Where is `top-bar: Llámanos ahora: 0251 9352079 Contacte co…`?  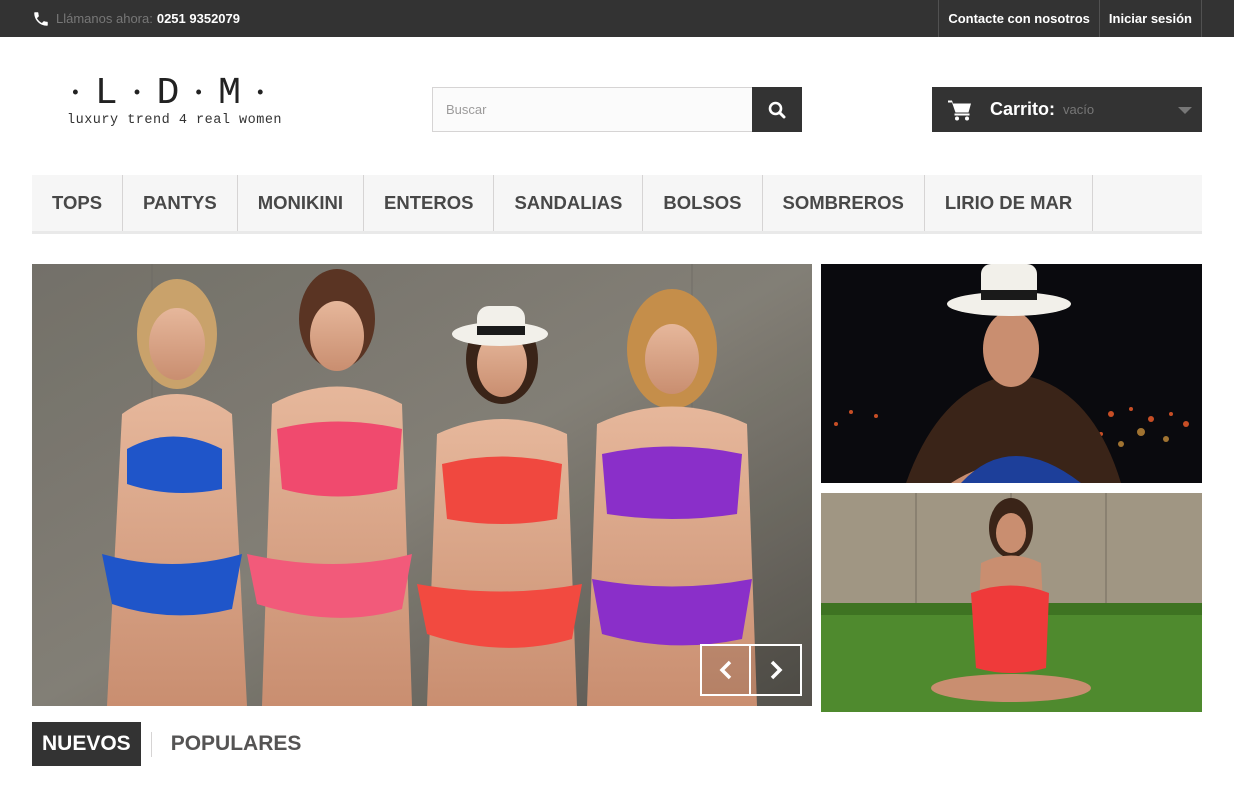 top-bar: Llámanos ahora: 0251 9352079 Contacte co… is located at coordinates (617, 18).